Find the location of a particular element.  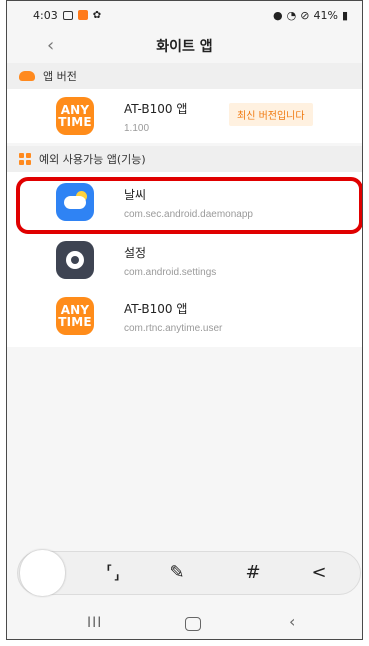

version-section-title: 앱 버전 is located at coordinates (60, 76).